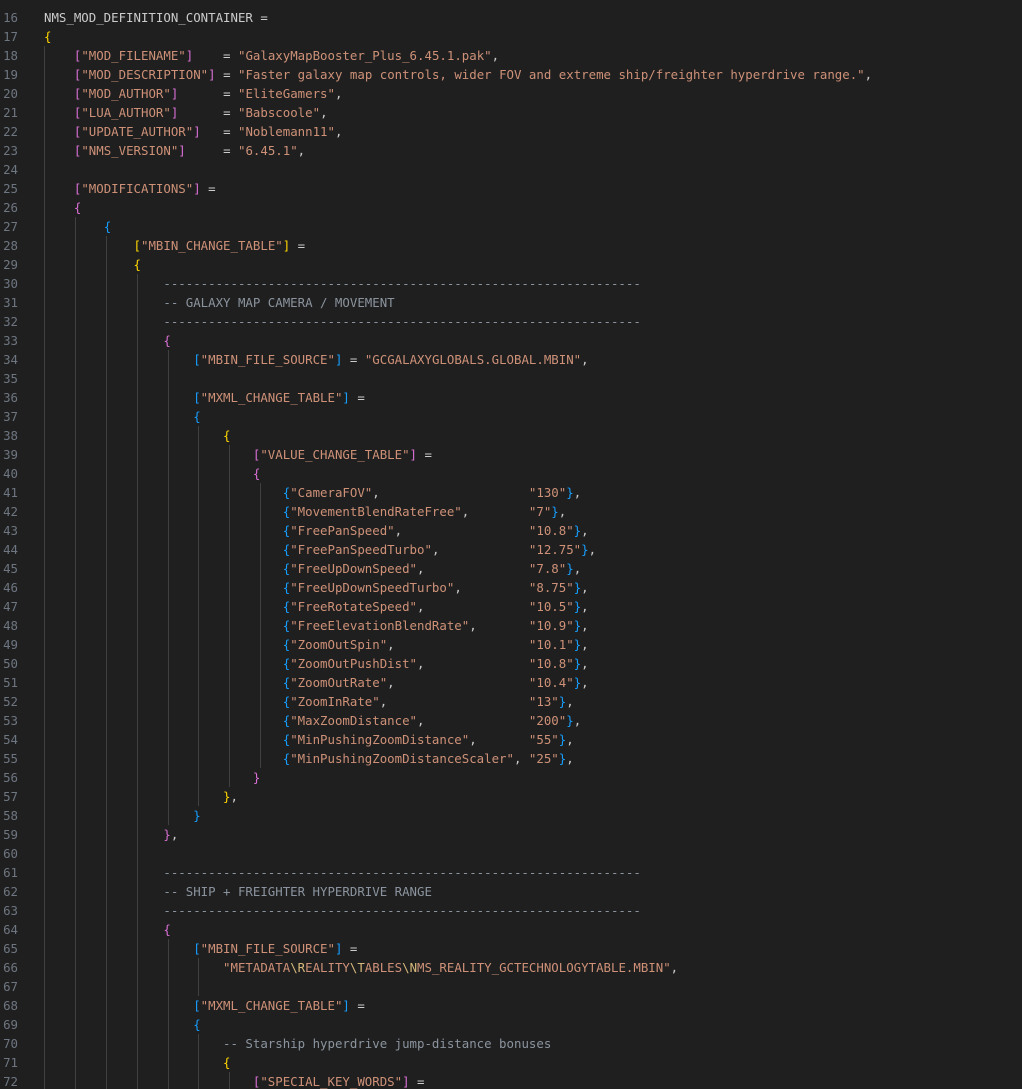  I want to click on code-line: 62 -- SHIP + FREIGHTER HYPERDRIVE RANGE, so click(511, 891).